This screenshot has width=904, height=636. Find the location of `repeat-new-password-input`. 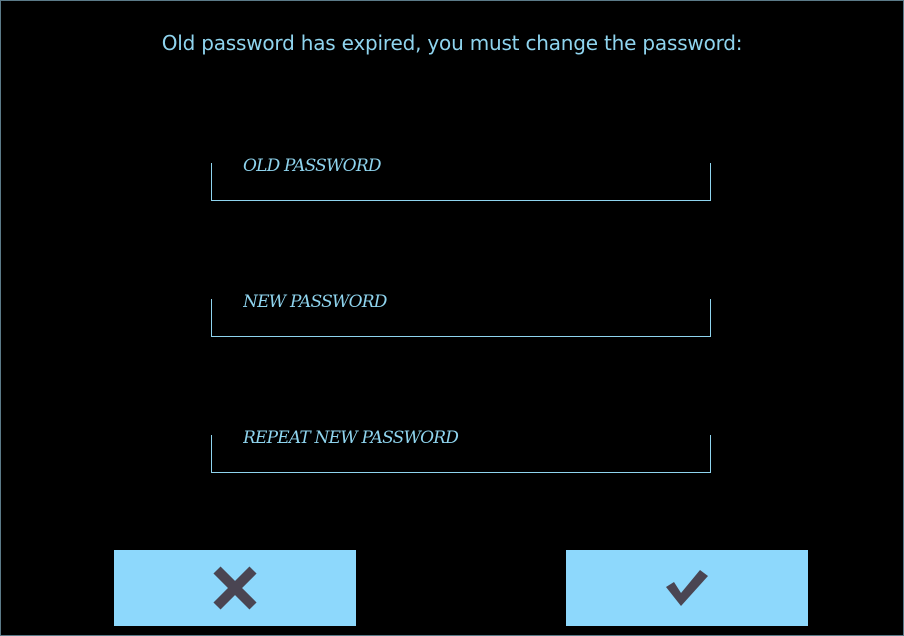

repeat-new-password-input is located at coordinates (461, 438).